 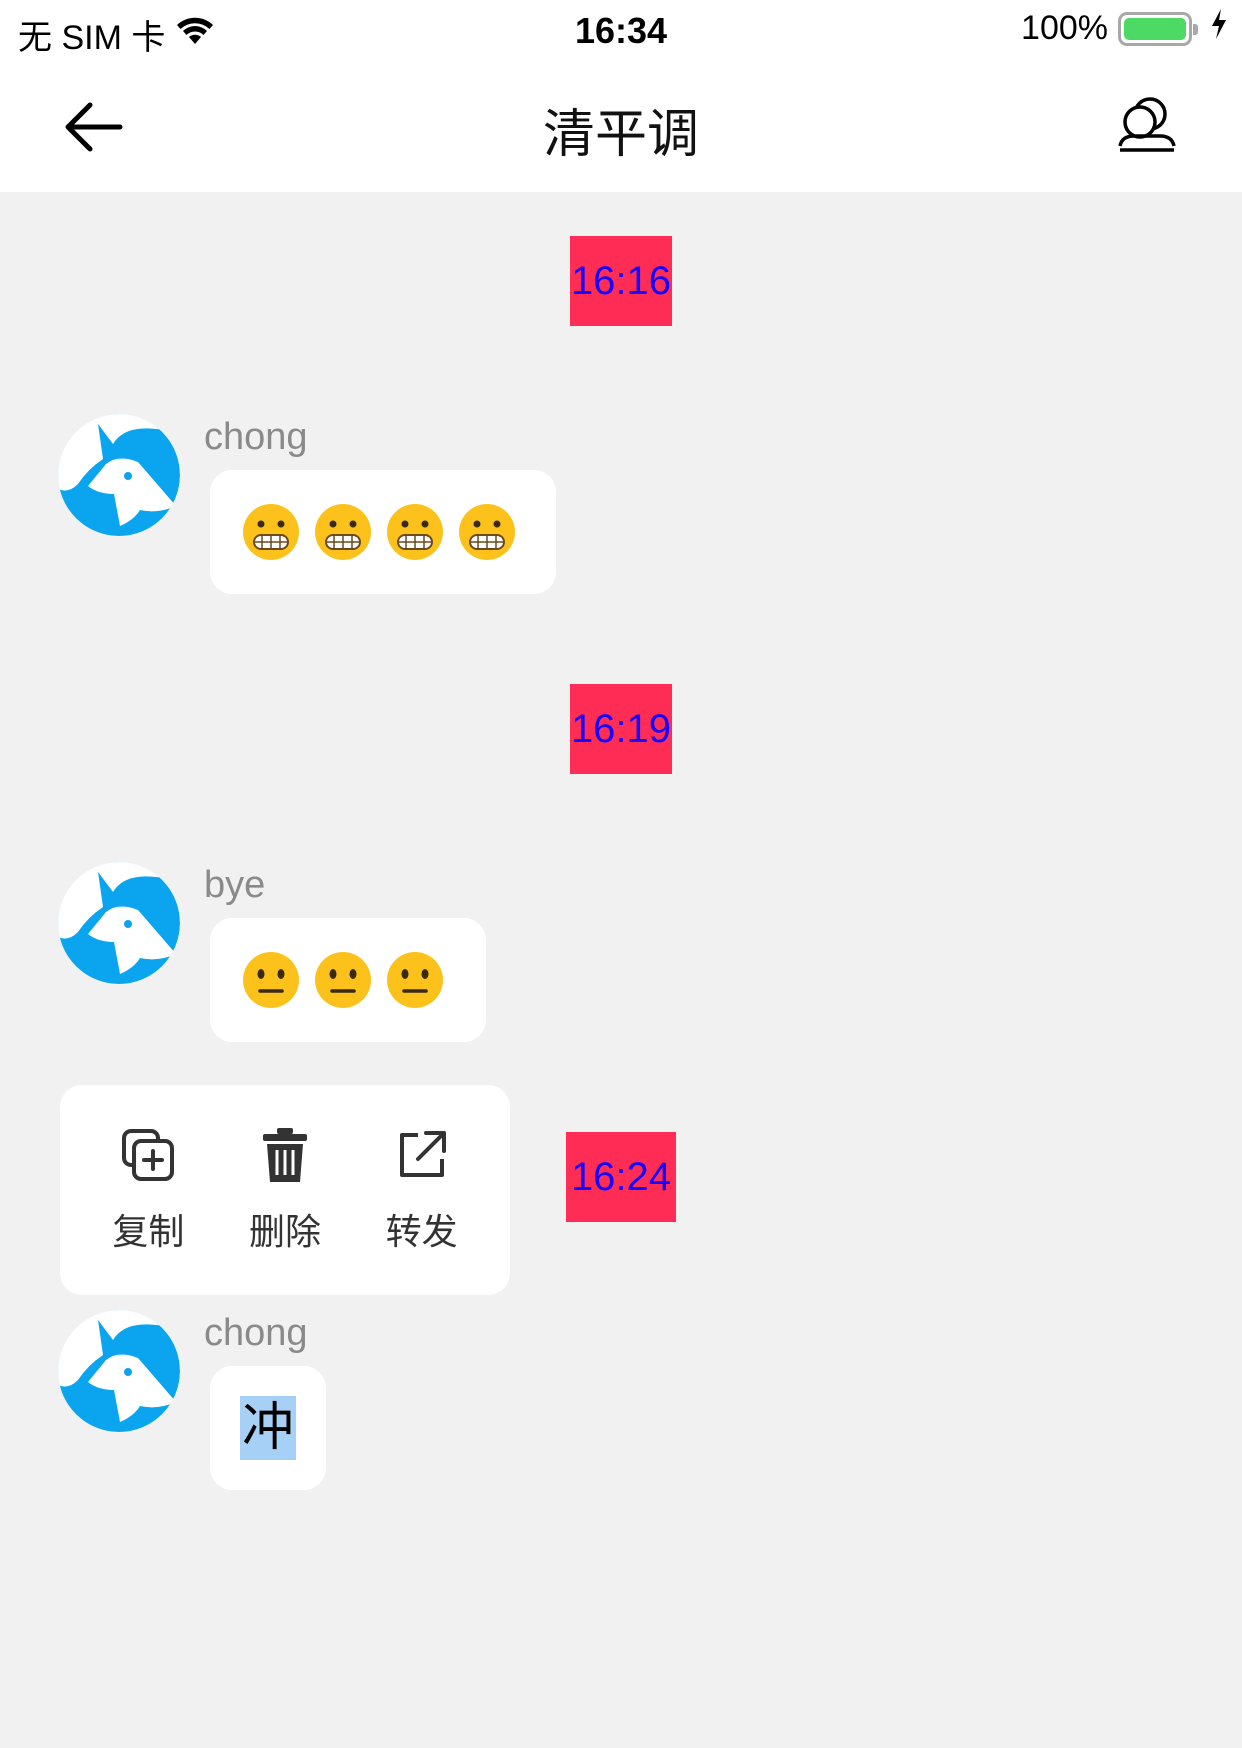 I want to click on battery-percent: 100%, so click(x=1064, y=28).